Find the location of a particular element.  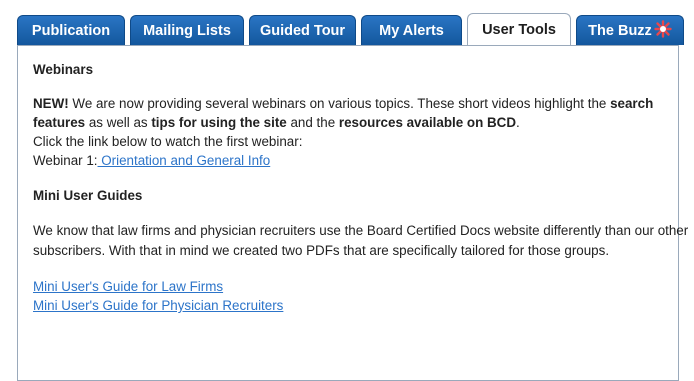

new-label: NEW! is located at coordinates (51, 103).